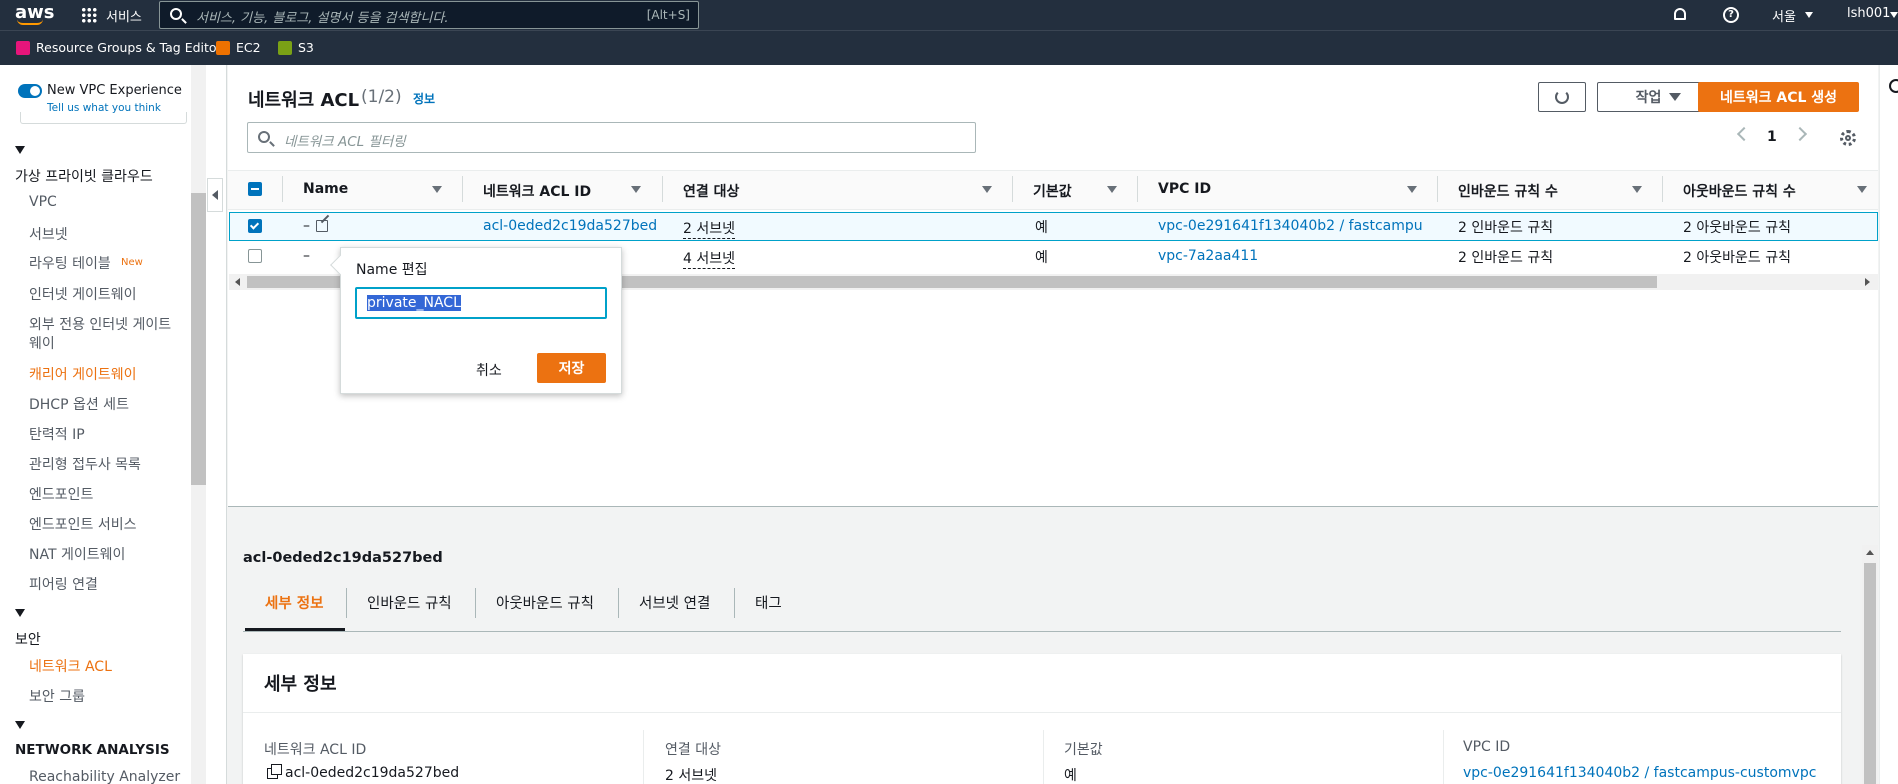  Describe the element at coordinates (223, 47) in the screenshot. I see `ec2-icon` at that location.